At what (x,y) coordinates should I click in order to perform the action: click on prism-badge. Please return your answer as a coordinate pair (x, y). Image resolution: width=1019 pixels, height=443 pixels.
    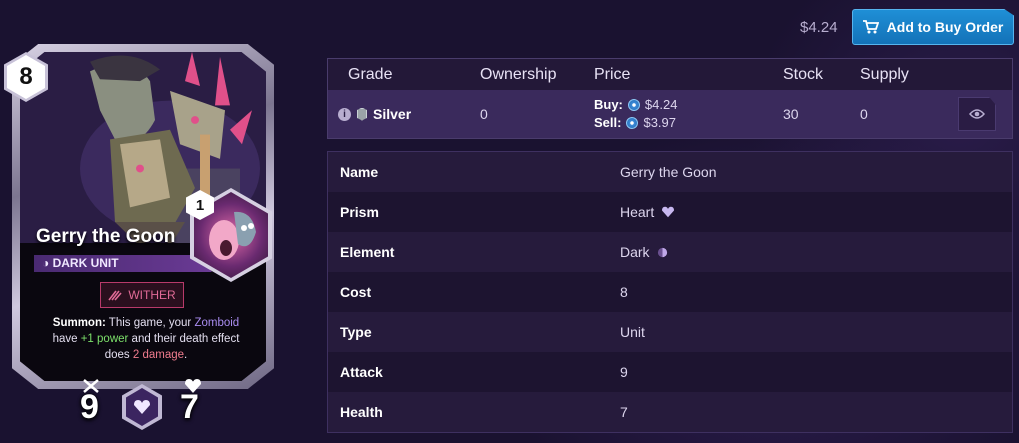
    Looking at the image, I should click on (142, 407).